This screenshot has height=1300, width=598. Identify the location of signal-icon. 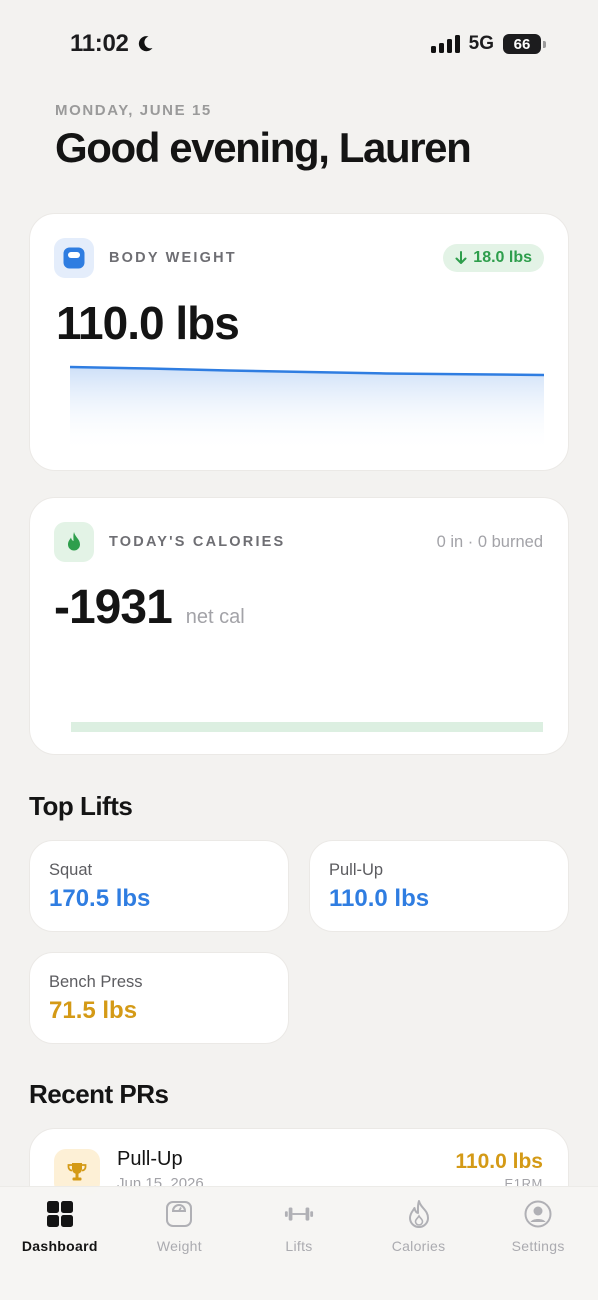
(445, 44).